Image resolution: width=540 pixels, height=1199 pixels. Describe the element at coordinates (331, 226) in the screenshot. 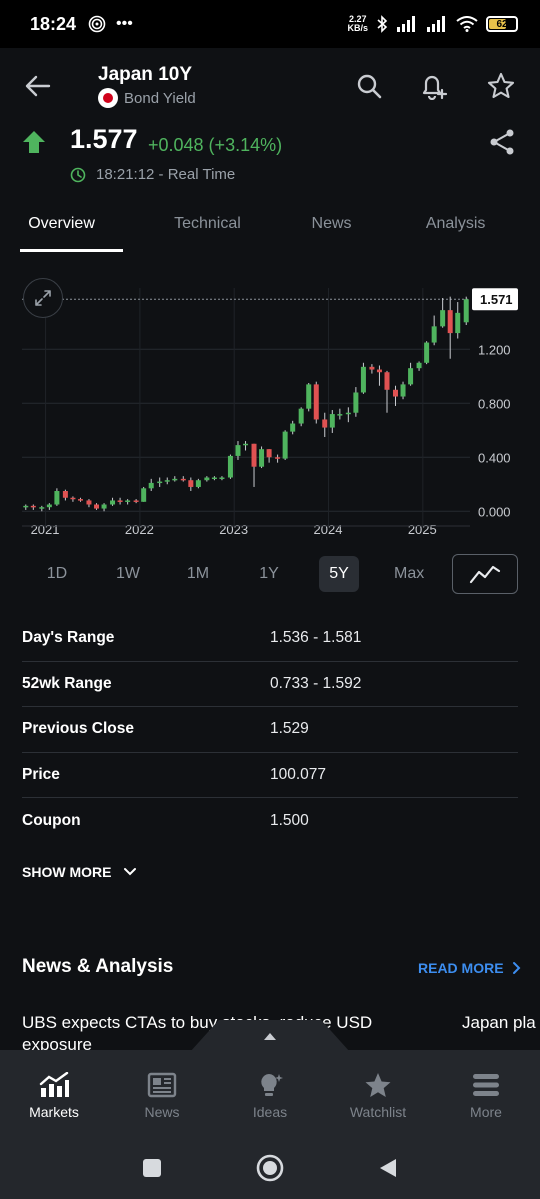

I see `tab-news: News` at that location.